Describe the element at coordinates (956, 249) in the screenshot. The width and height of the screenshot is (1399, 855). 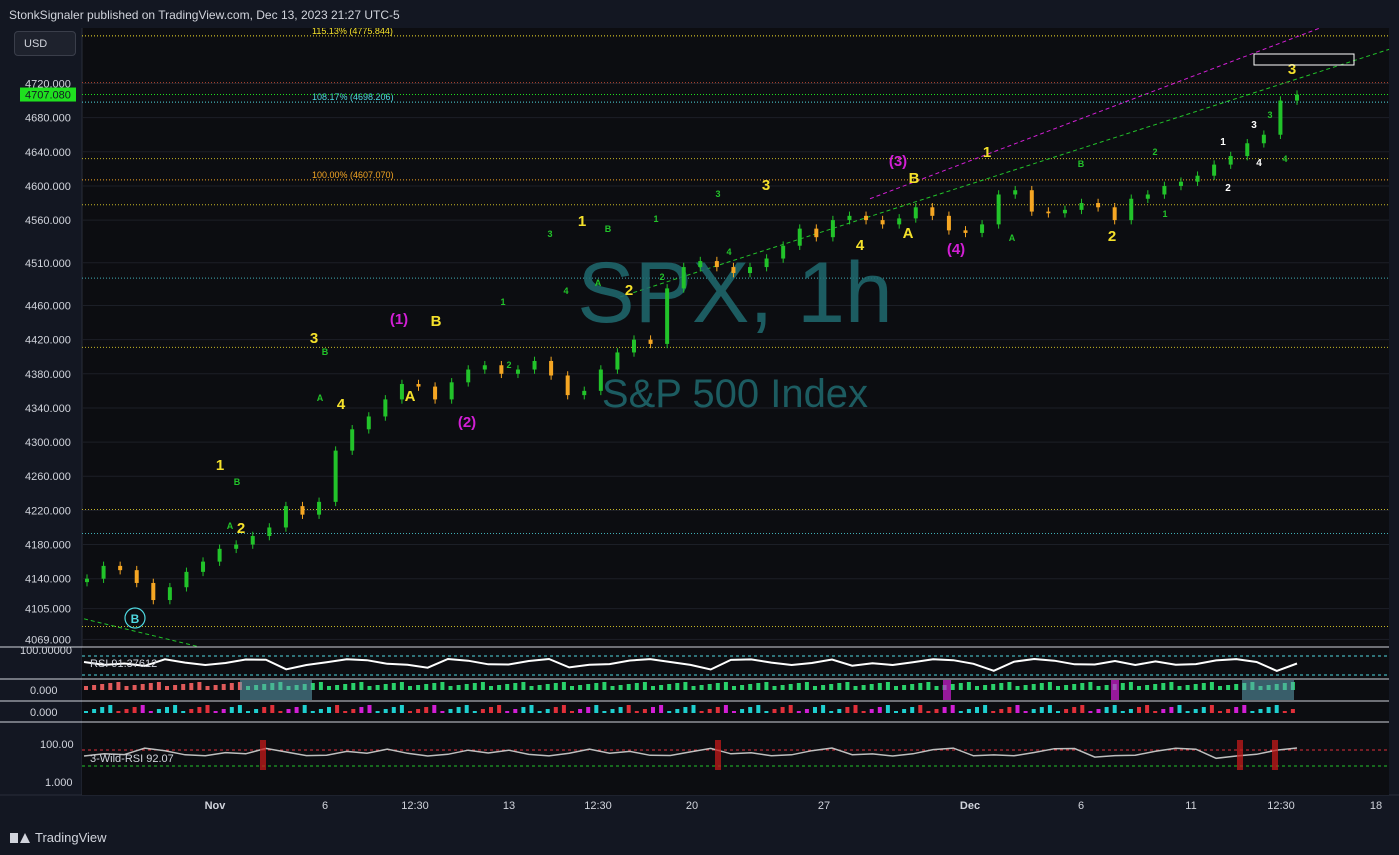
I see `wave-label: (4)` at that location.